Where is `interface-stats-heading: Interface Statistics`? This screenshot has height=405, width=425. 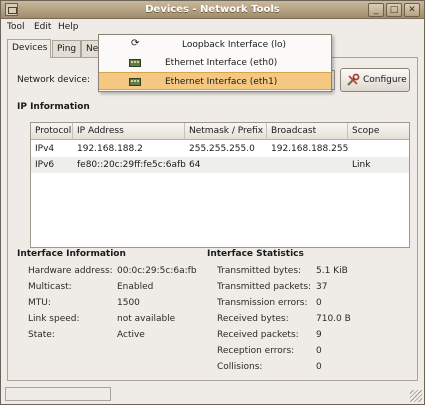 interface-stats-heading: Interface Statistics is located at coordinates (255, 254).